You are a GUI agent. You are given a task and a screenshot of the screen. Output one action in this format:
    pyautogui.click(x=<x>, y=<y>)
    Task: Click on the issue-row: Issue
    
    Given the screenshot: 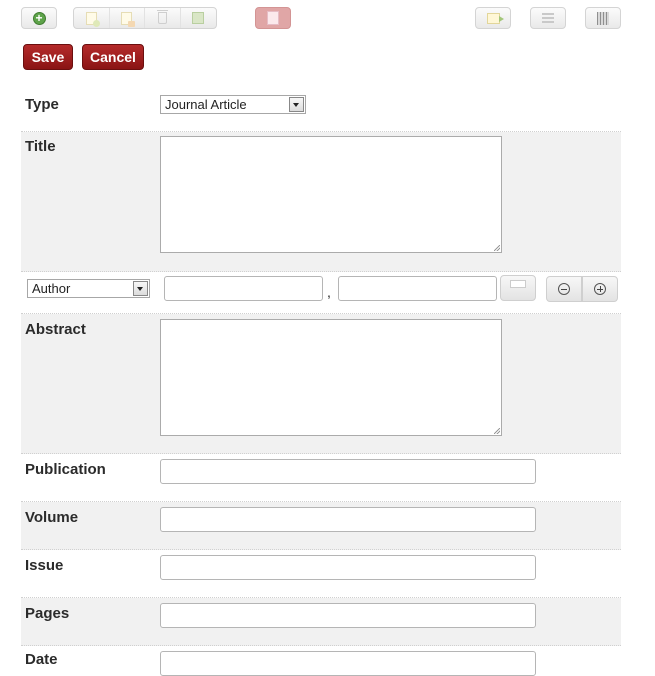 What is the action you would take?
    pyautogui.click(x=321, y=574)
    